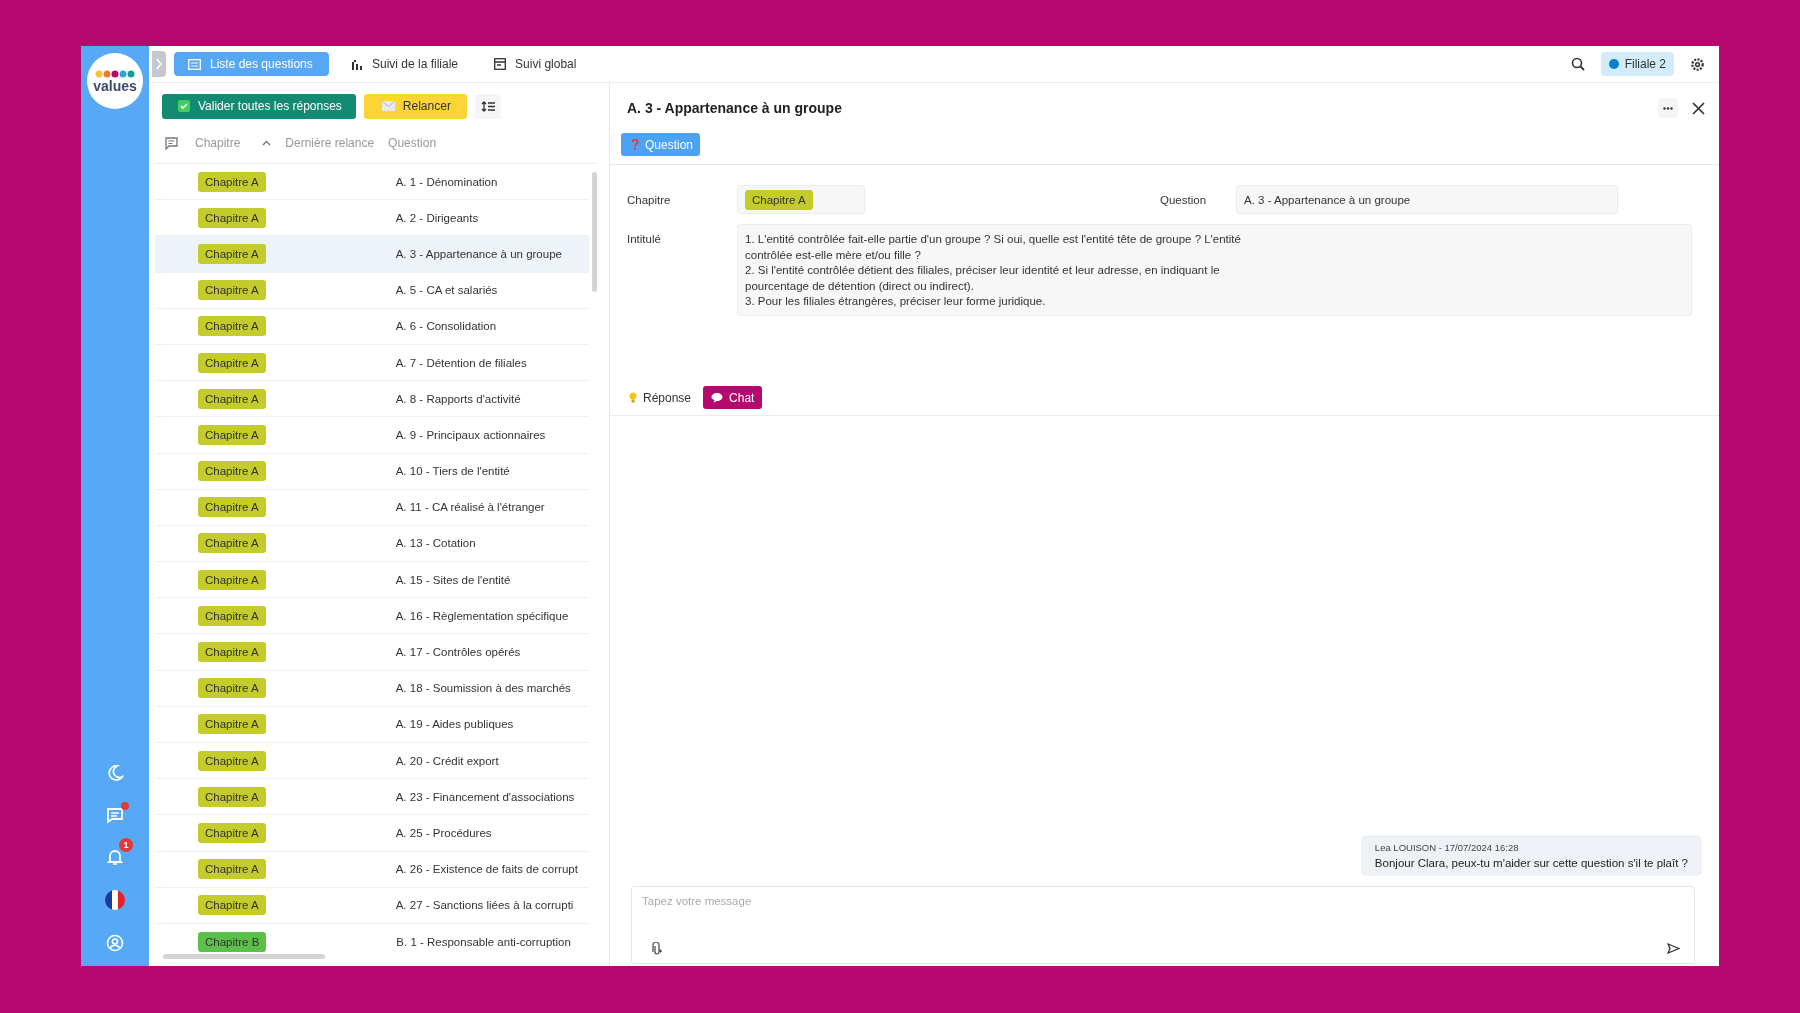  Describe the element at coordinates (372, 182) in the screenshot. I see `table-row: Chapitre A A. 1 - Dénomination` at that location.